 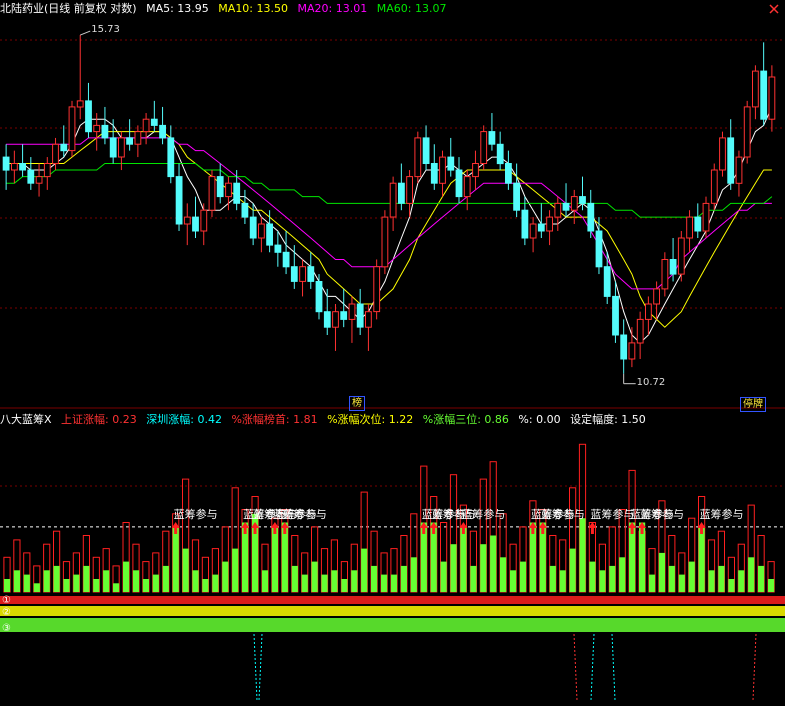 What do you see at coordinates (753, 404) in the screenshot?
I see `flag-badge: 停牌` at bounding box center [753, 404].